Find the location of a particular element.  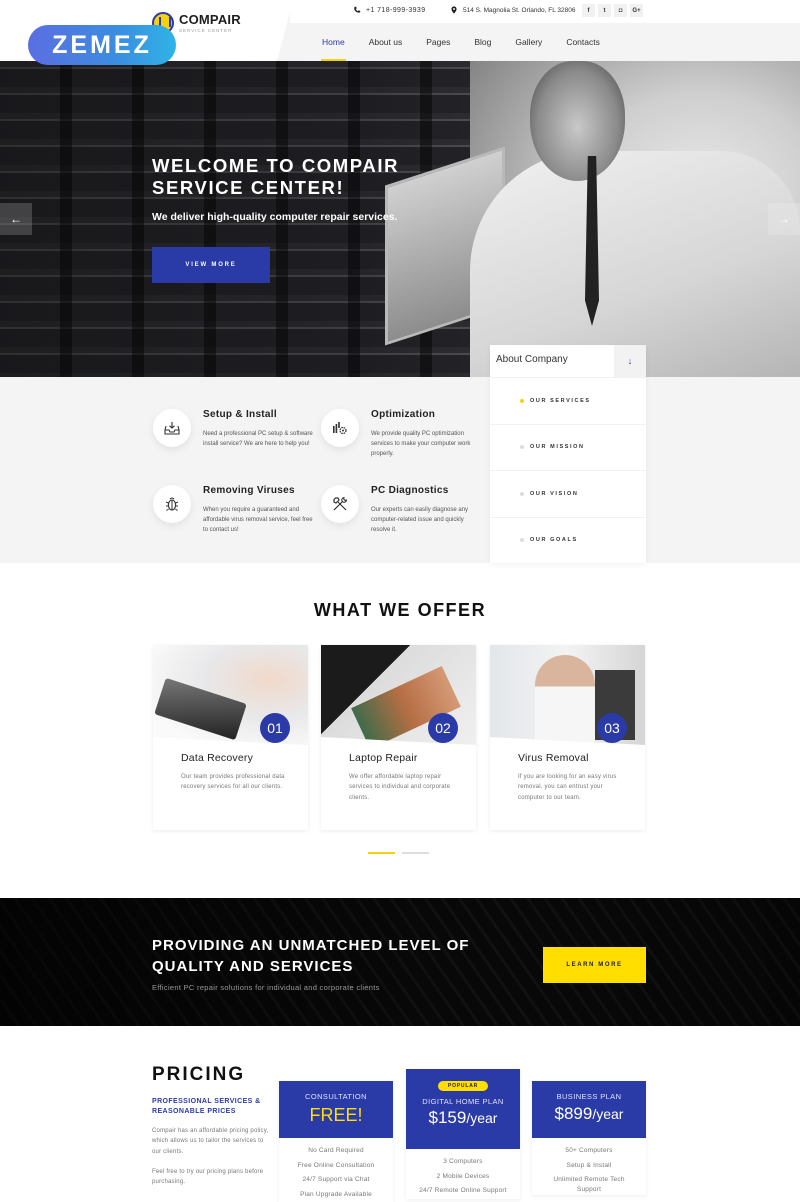

slider-prev-button: ← is located at coordinates (16, 219).